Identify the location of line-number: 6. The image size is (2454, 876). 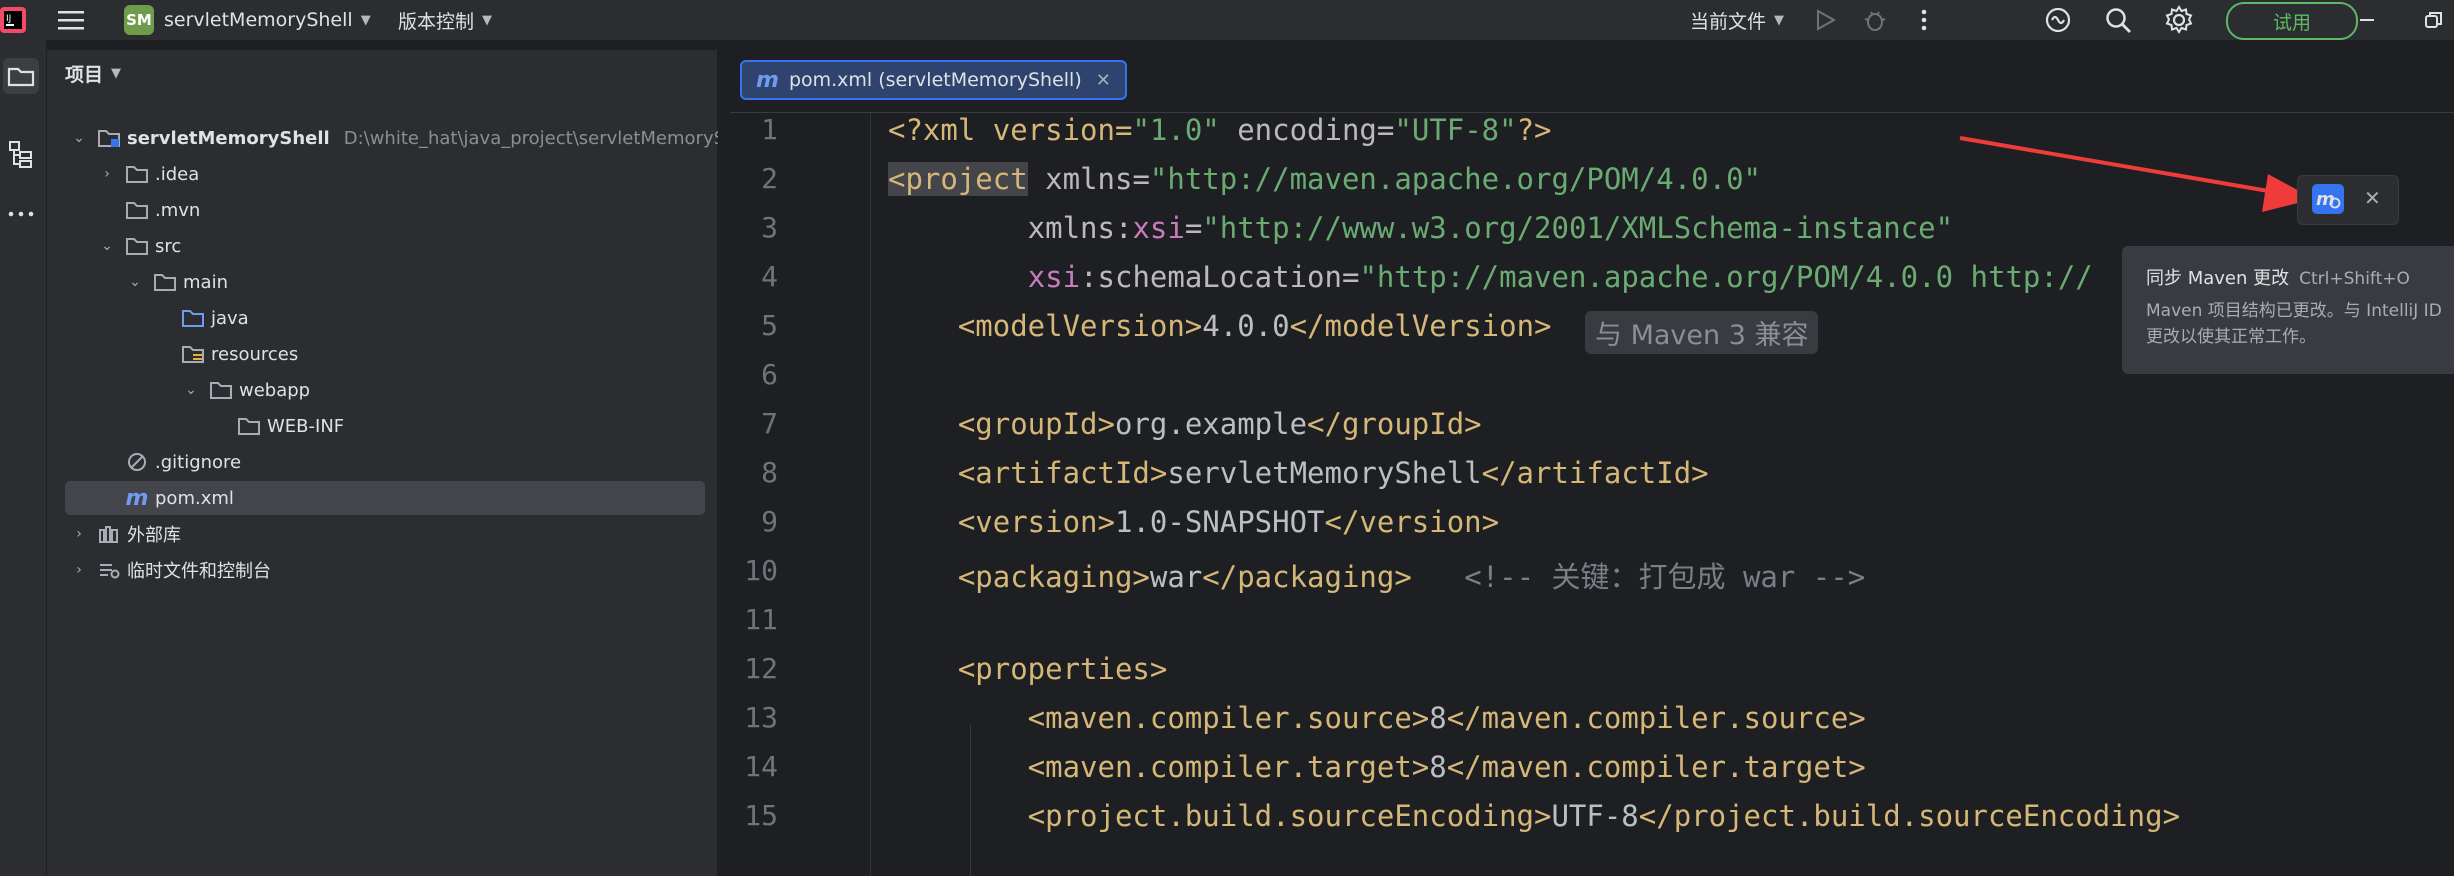
(769, 374).